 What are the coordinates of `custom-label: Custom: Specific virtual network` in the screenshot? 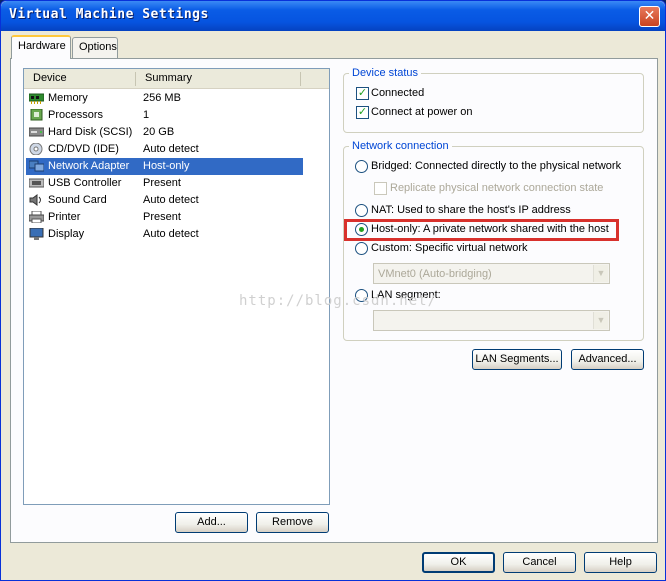 It's located at (449, 248).